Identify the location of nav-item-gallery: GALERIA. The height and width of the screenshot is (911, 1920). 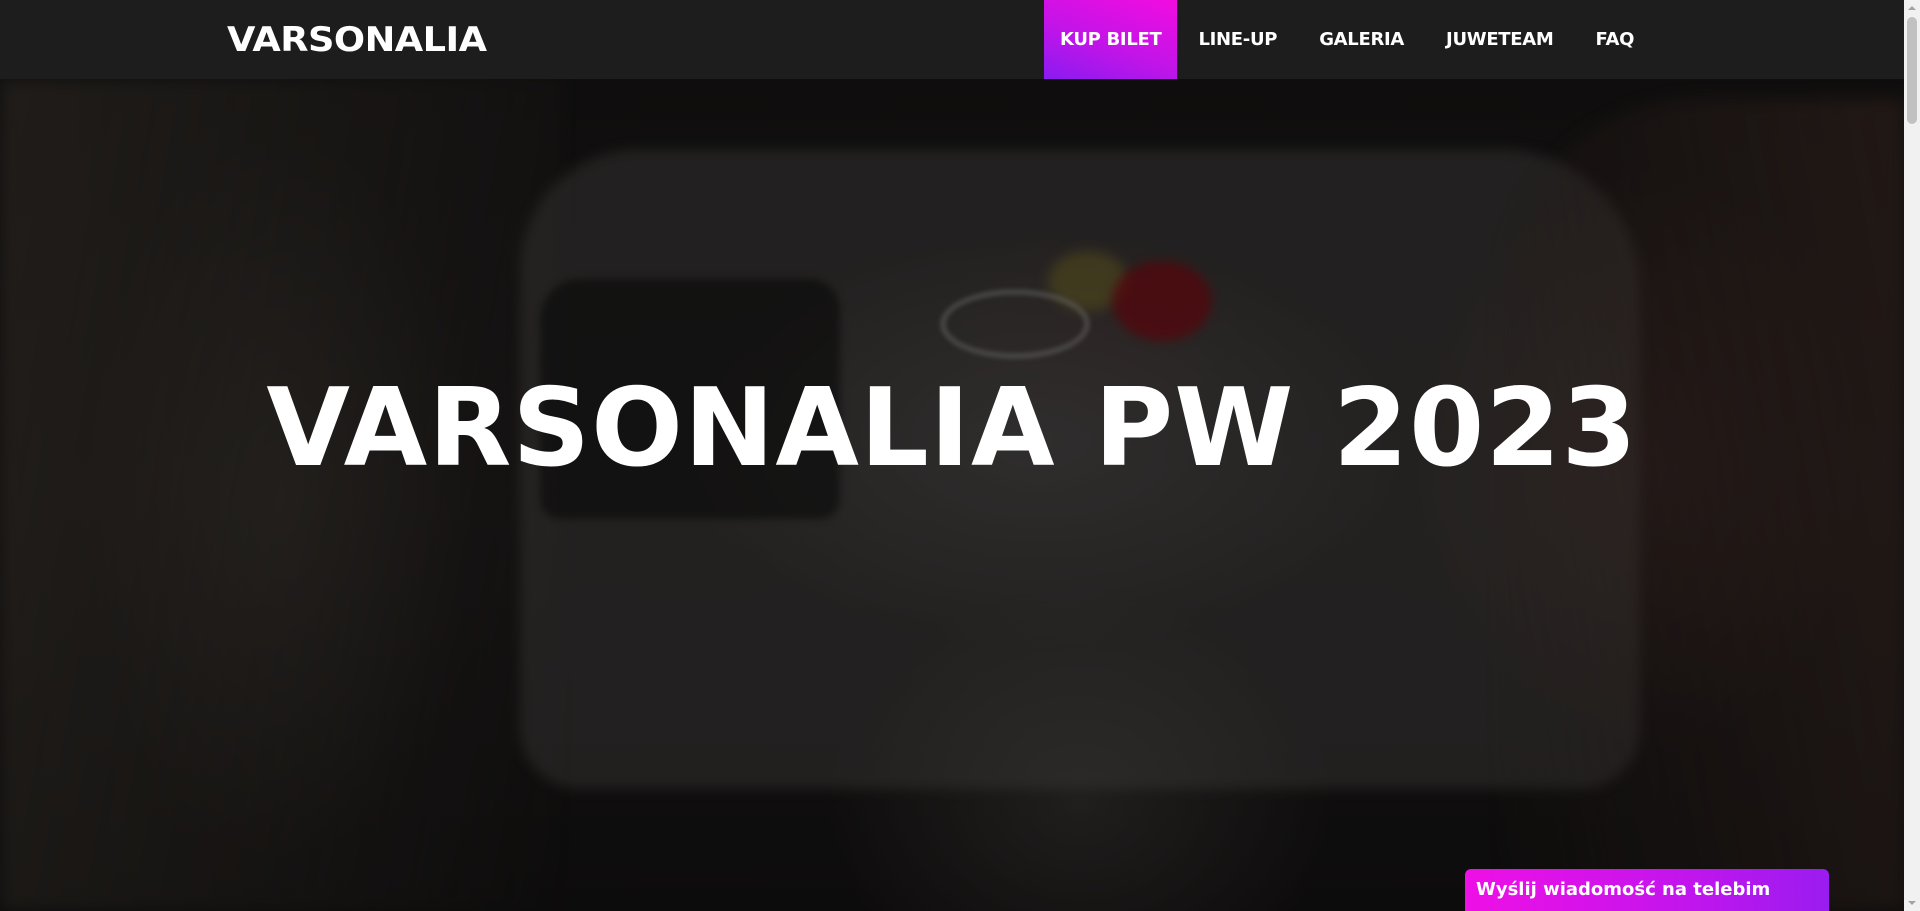
(1361, 39).